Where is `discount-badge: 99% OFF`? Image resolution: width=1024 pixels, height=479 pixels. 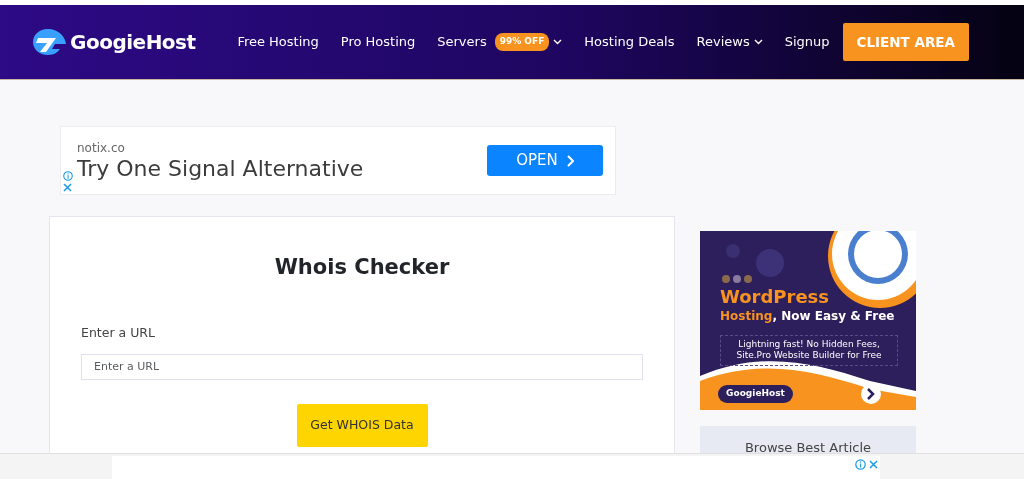
discount-badge: 99% OFF is located at coordinates (522, 42).